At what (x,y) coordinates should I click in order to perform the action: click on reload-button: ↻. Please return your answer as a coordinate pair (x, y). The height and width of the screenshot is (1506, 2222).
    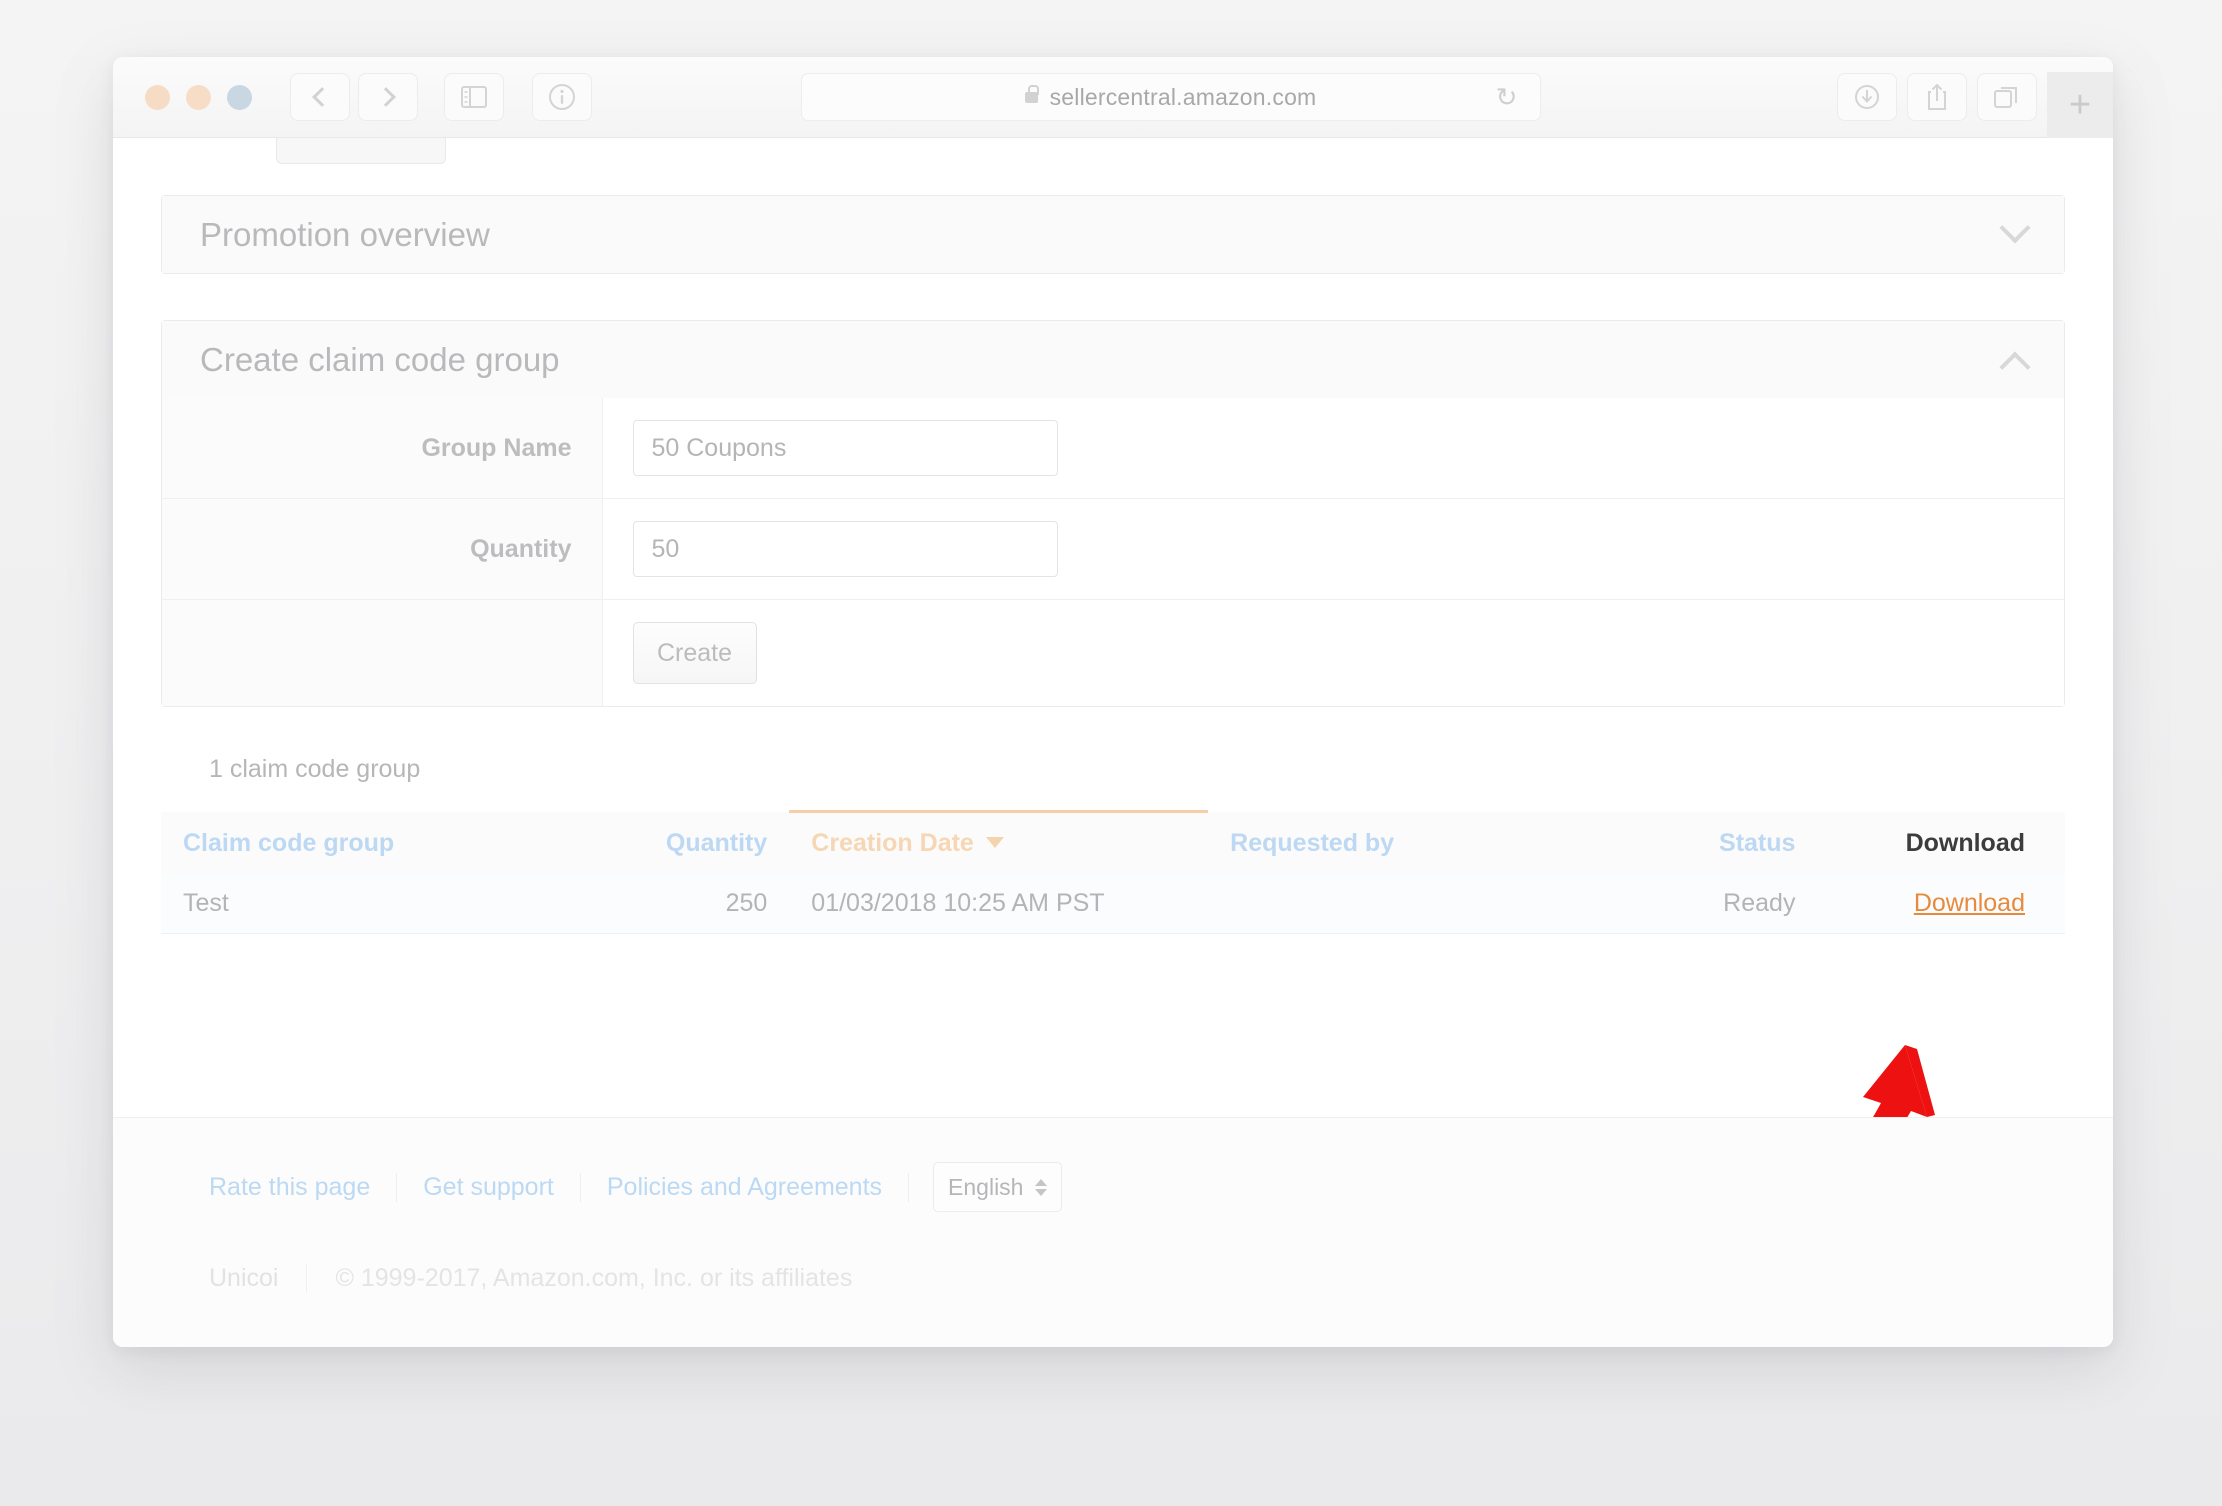
    Looking at the image, I should click on (1507, 97).